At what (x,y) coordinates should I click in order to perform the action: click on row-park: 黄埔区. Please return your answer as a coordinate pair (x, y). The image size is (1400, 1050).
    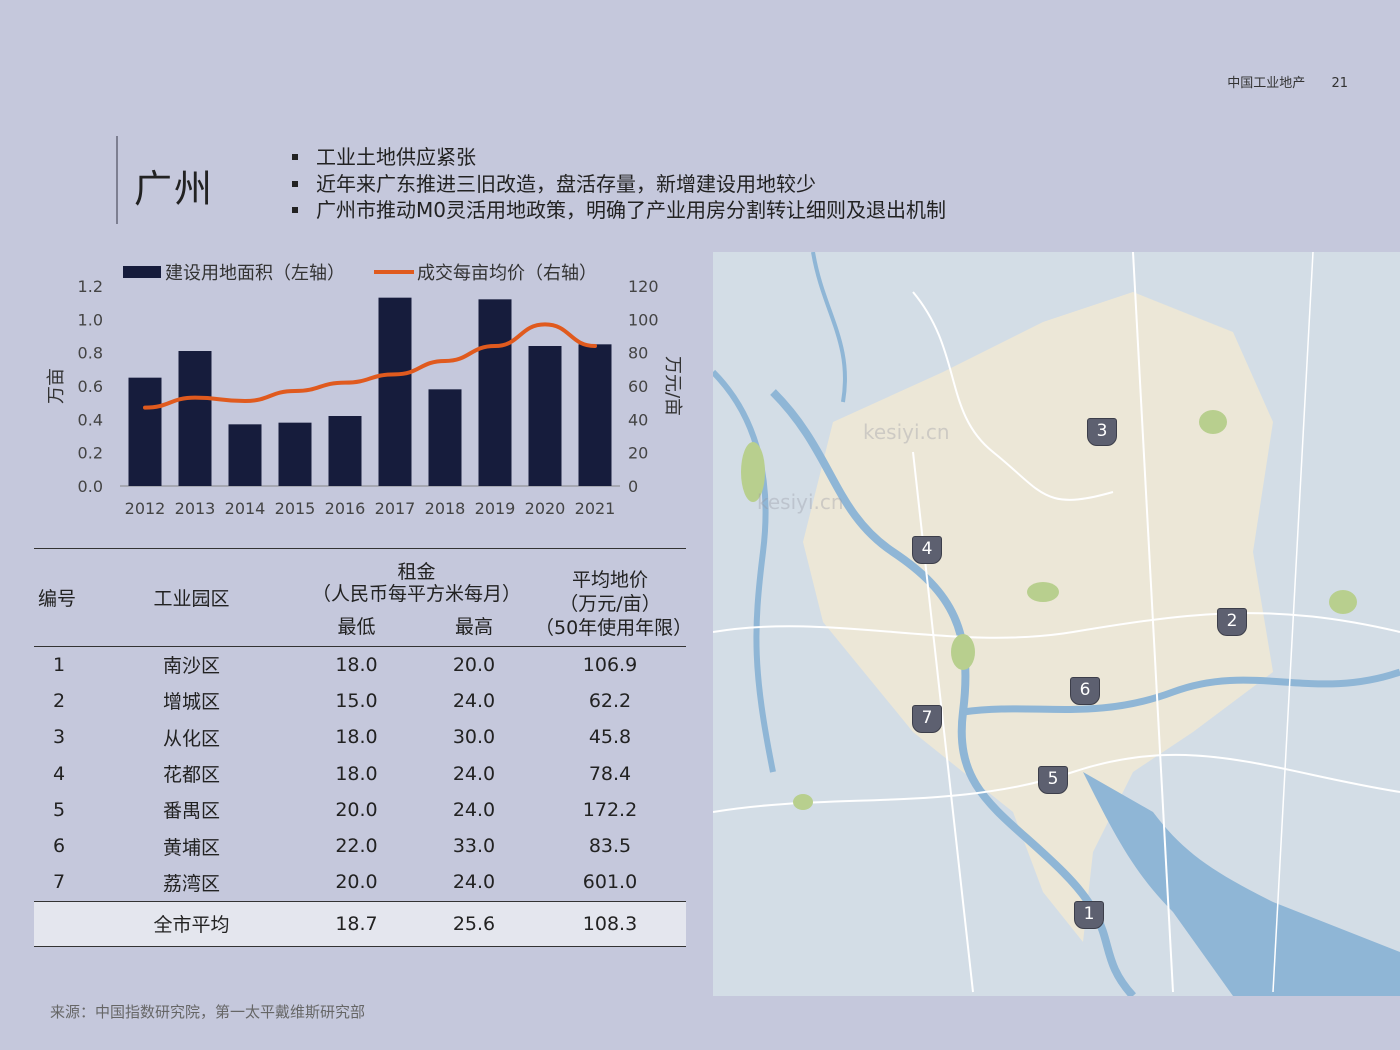
    Looking at the image, I should click on (191, 847).